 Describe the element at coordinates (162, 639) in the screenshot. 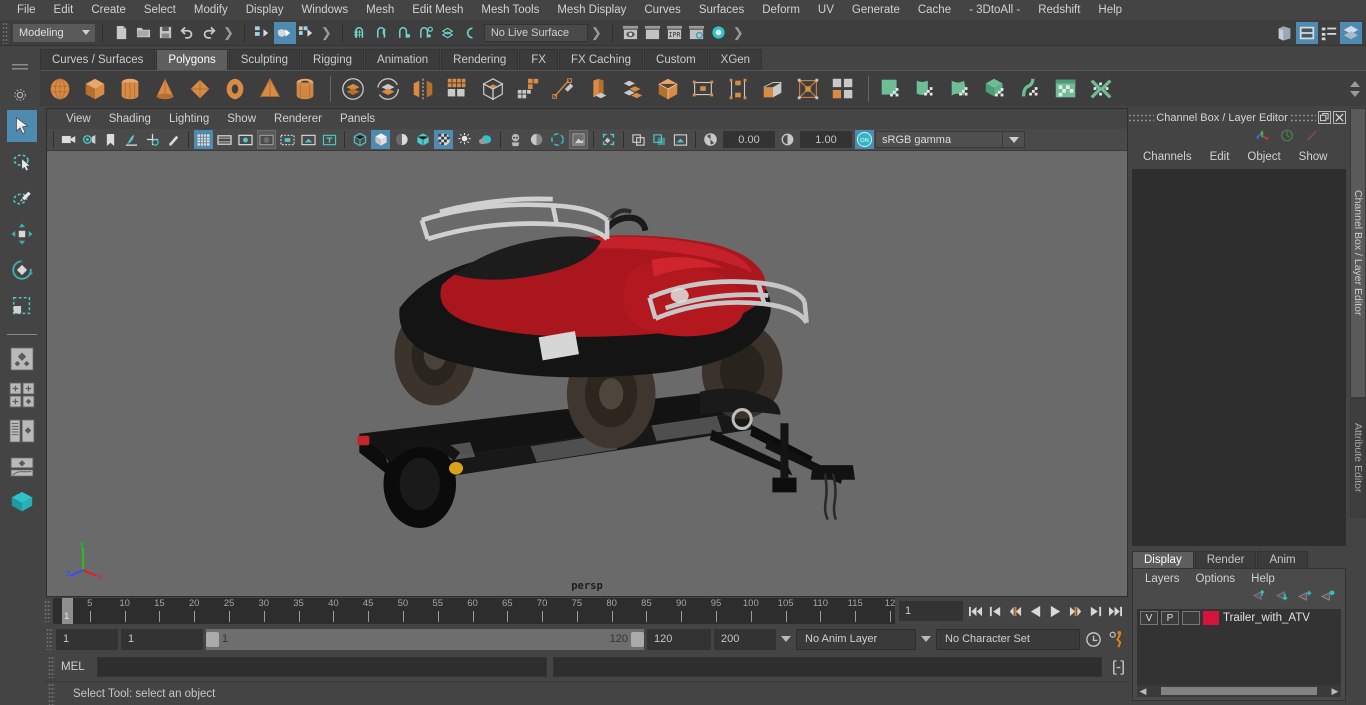

I see `range-start-field: 1` at that location.